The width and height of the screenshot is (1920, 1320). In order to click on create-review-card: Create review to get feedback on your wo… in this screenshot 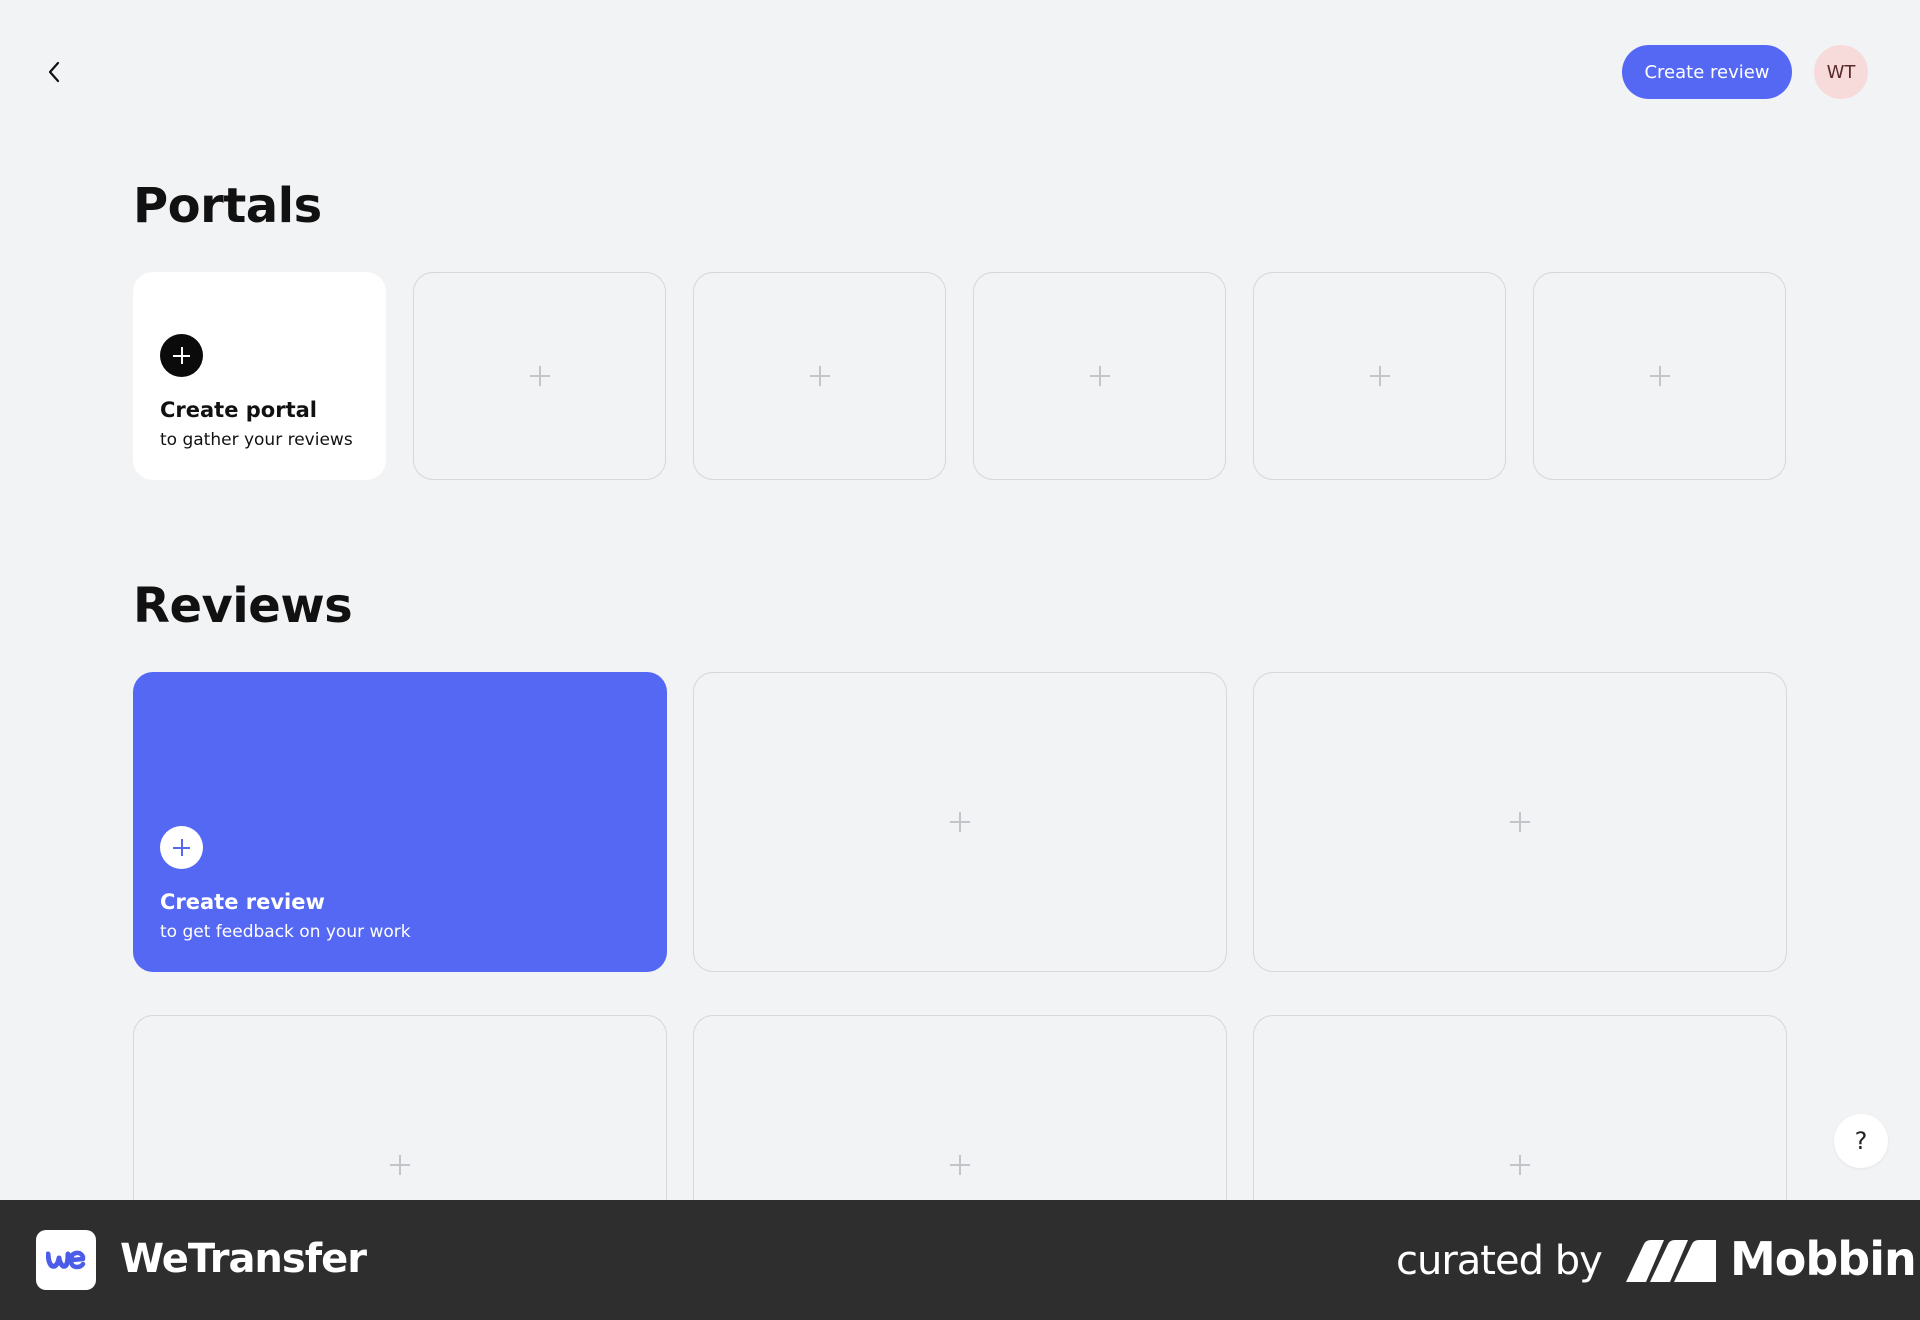, I will do `click(400, 822)`.